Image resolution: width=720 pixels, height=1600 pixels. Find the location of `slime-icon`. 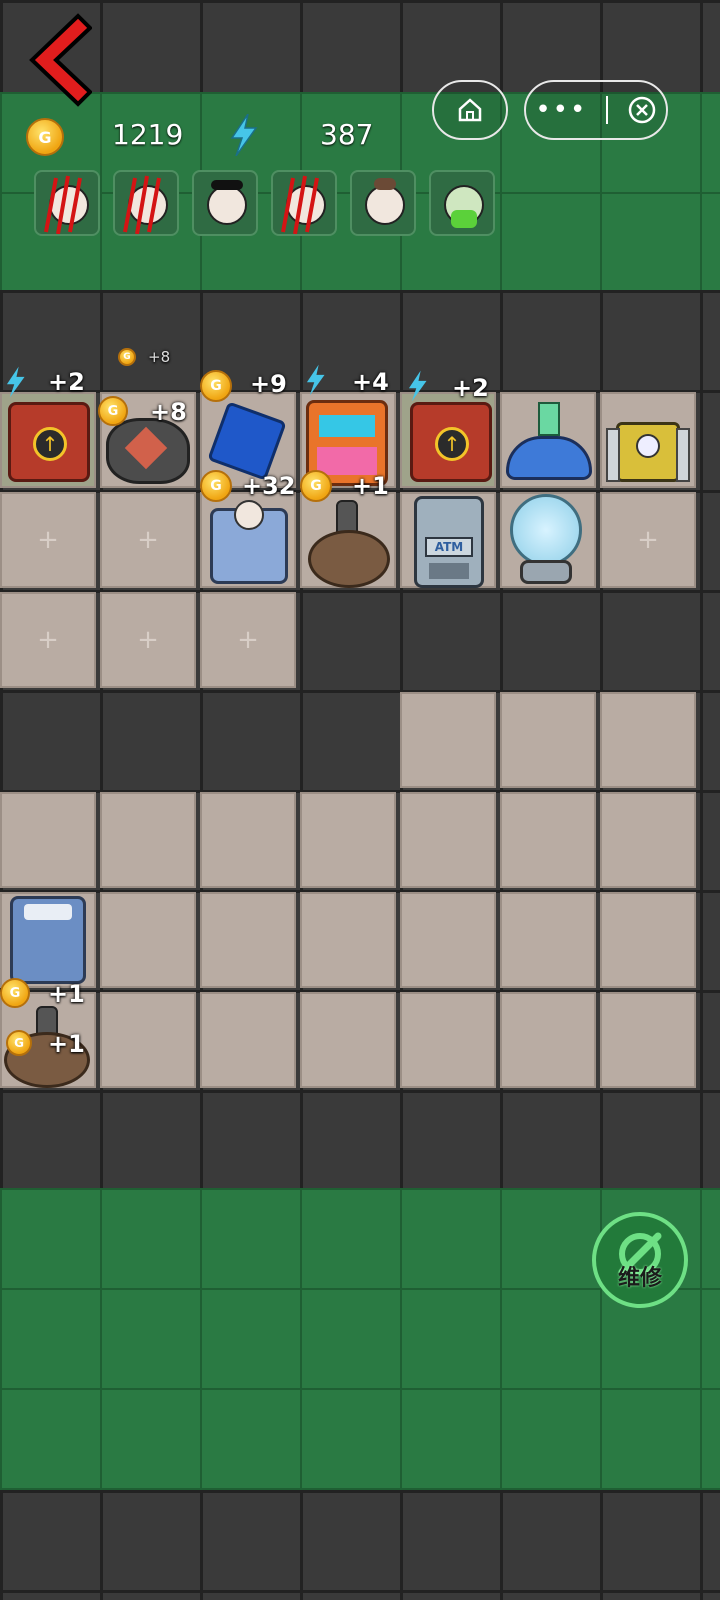

slime-icon is located at coordinates (464, 219).